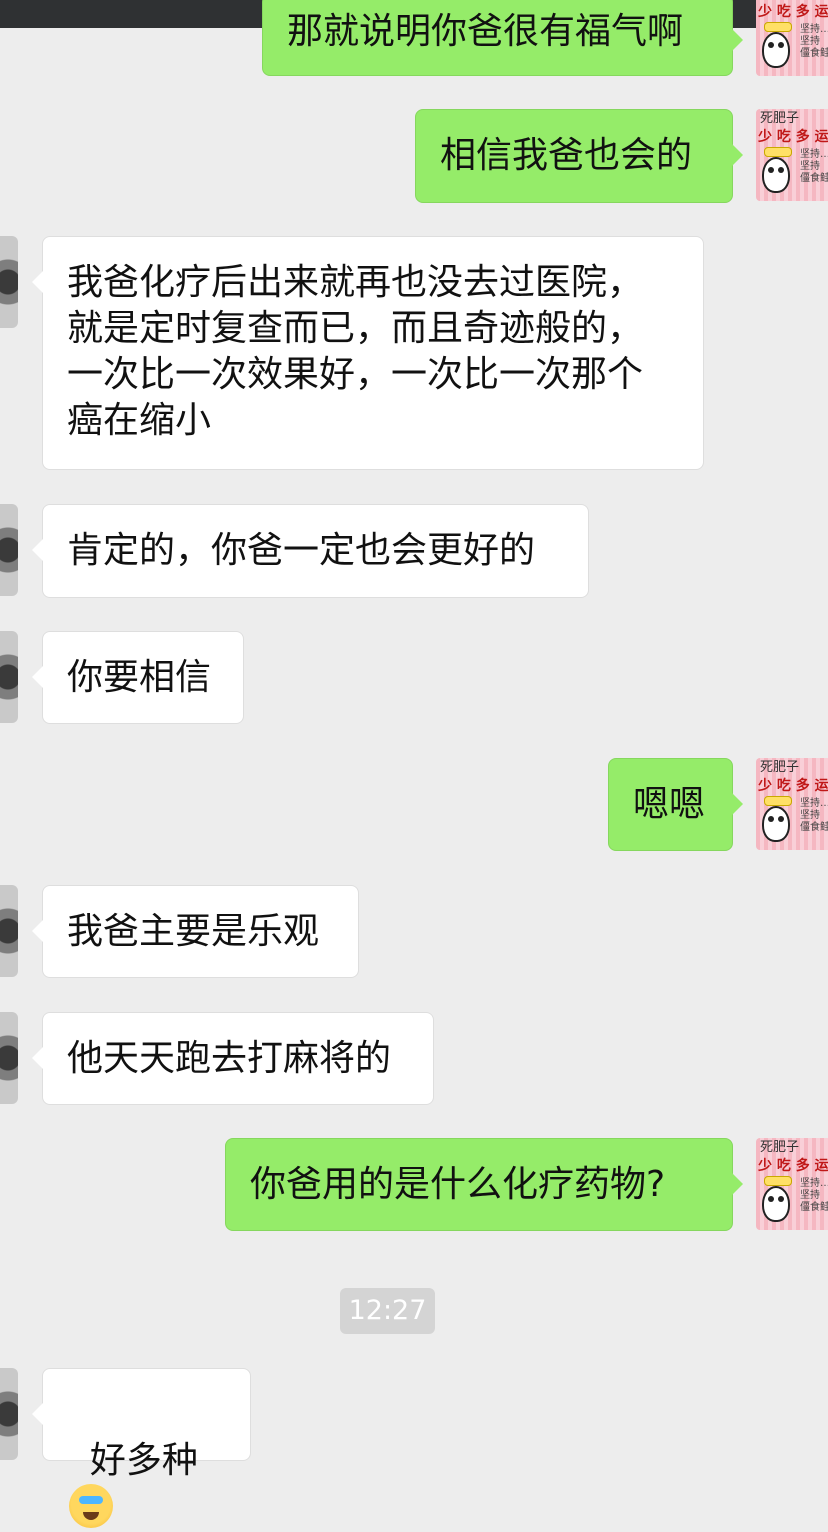 The height and width of the screenshot is (1532, 828). What do you see at coordinates (233, 1058) in the screenshot?
I see `message-bubble-incoming: 他天天跑去打麻将的` at bounding box center [233, 1058].